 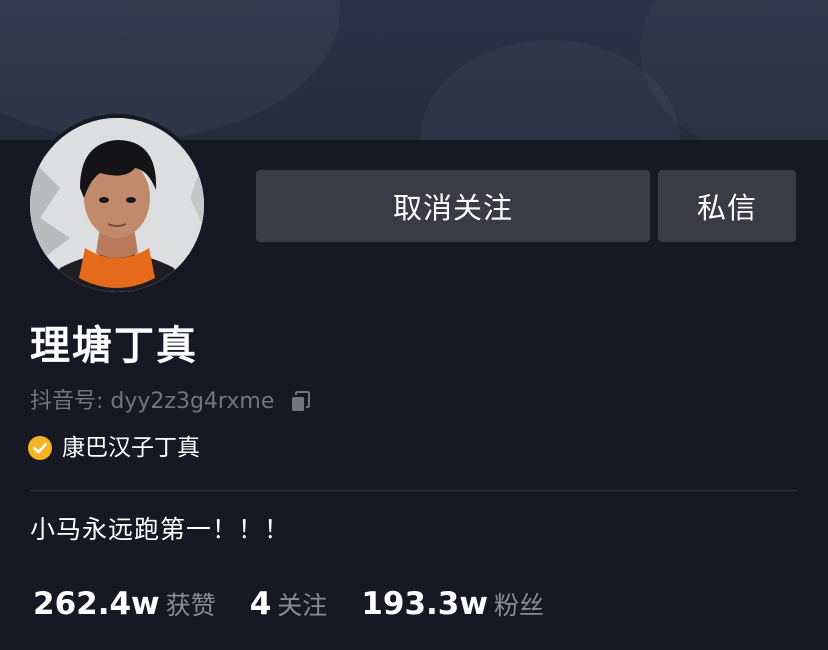 What do you see at coordinates (453, 206) in the screenshot?
I see `unfollow-button: 取消关注` at bounding box center [453, 206].